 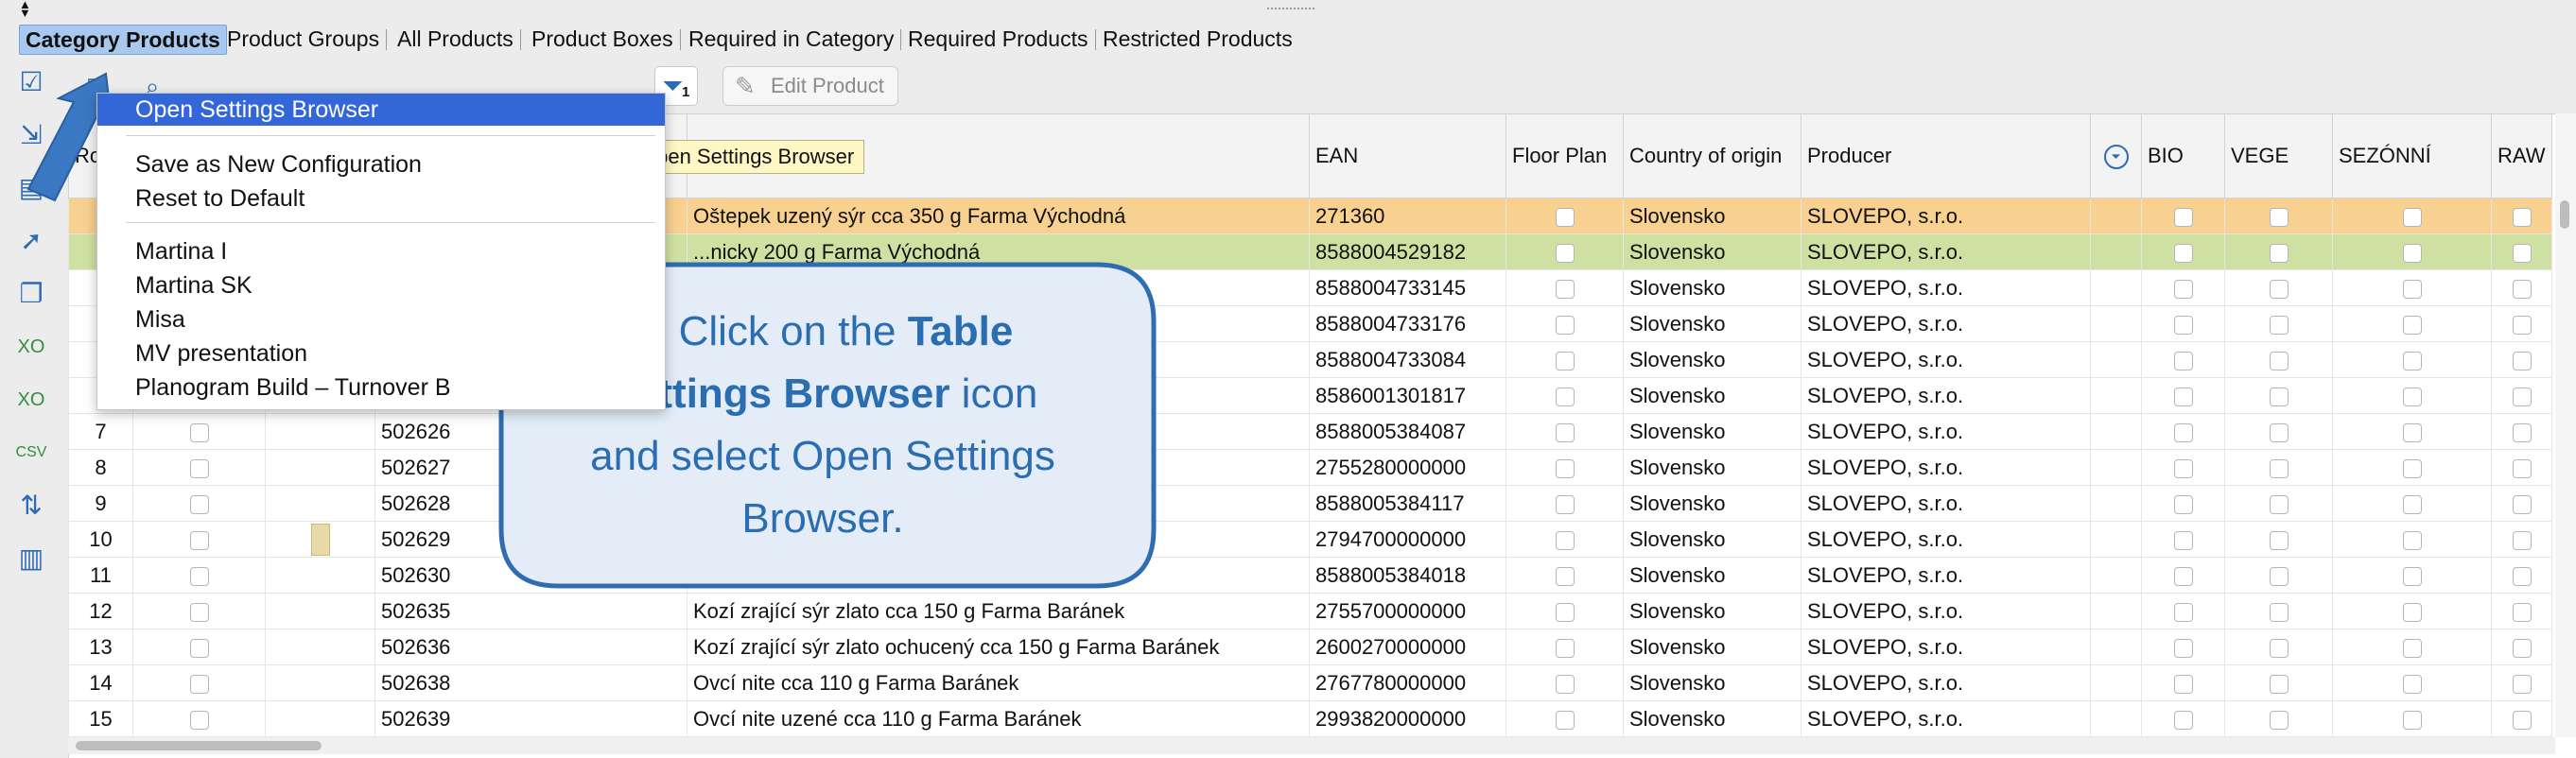 What do you see at coordinates (381, 110) in the screenshot?
I see `menu-item-open-settings-browser: Open Settings Browser` at bounding box center [381, 110].